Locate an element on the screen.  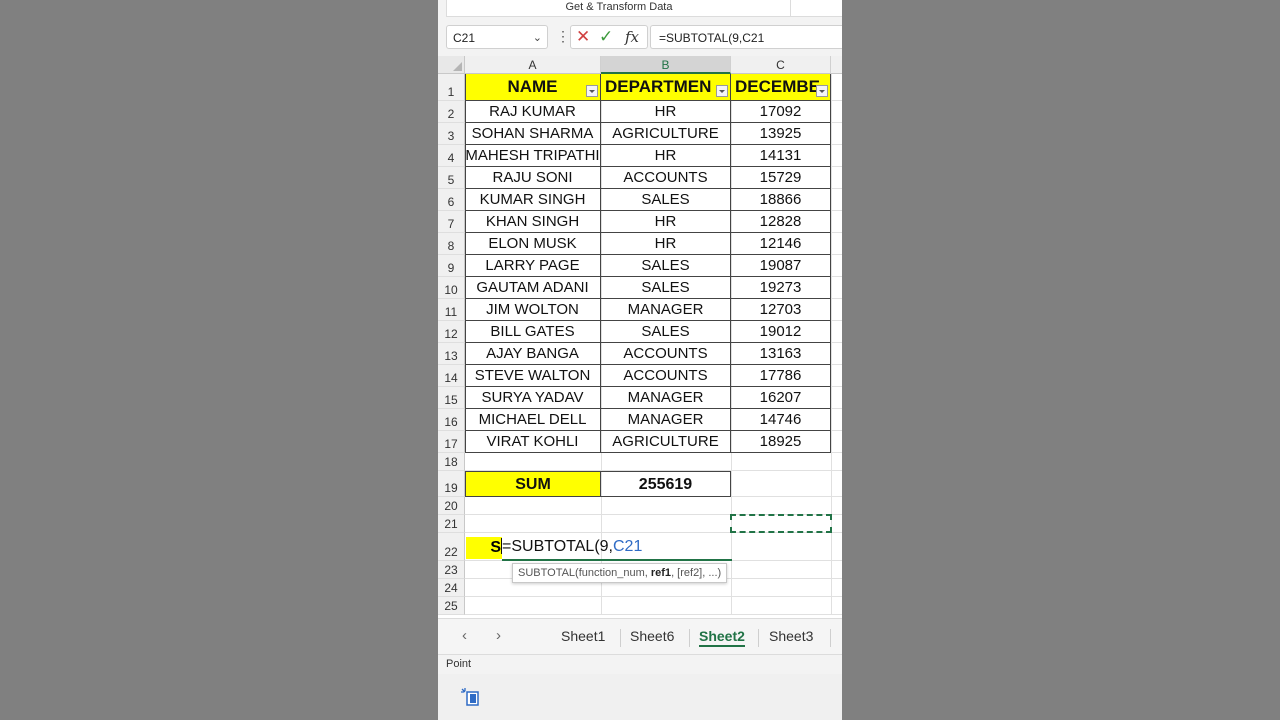
table-cell: SURYA YADAV is located at coordinates (533, 398).